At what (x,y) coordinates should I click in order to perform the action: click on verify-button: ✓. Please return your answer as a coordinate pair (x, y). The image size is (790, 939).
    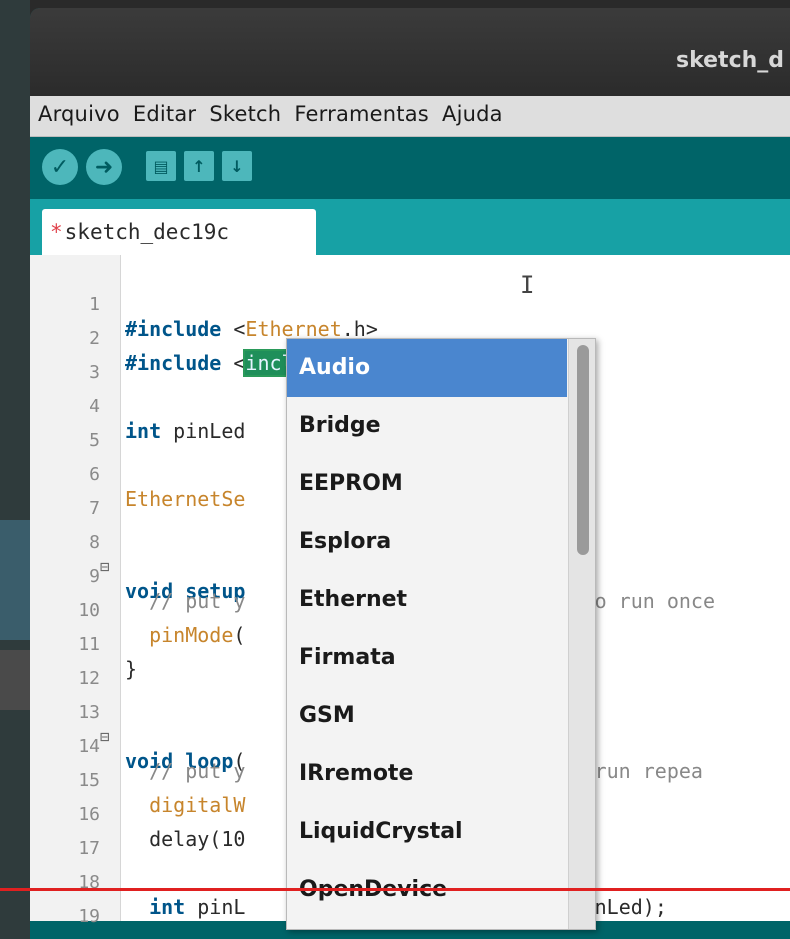
    Looking at the image, I should click on (60, 167).